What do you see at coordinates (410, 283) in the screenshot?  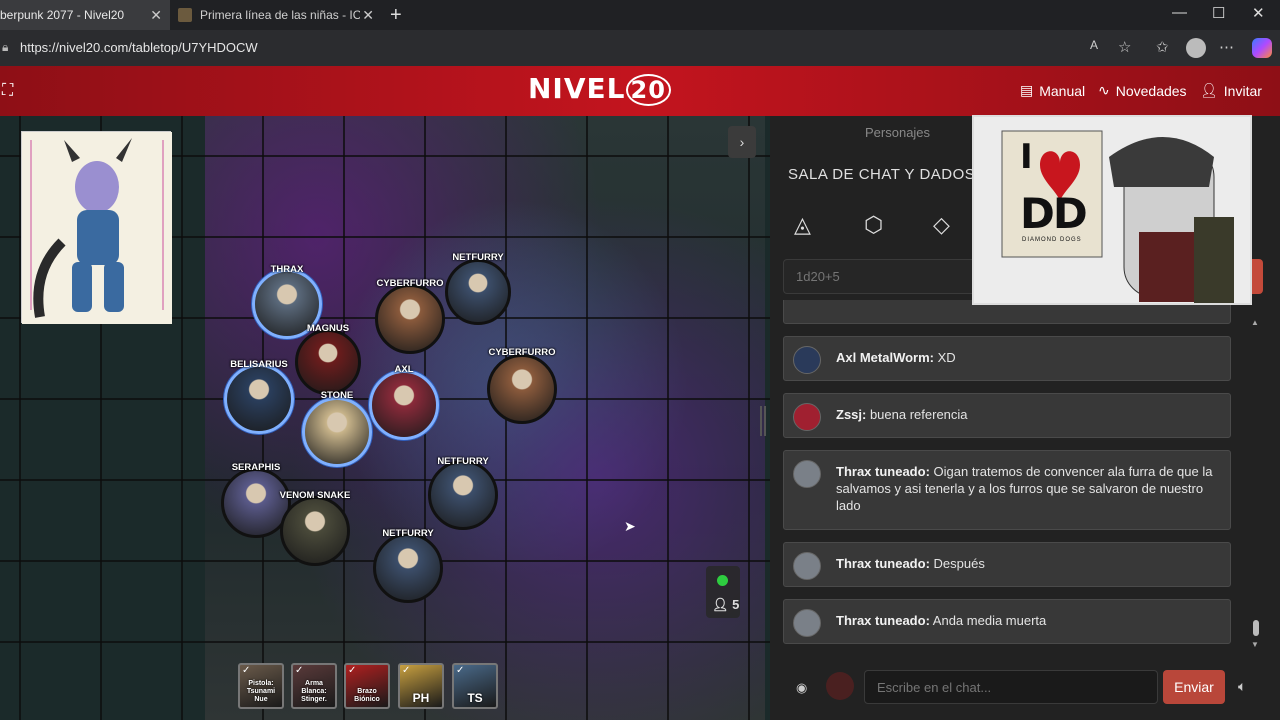 I see `token-name: CYBERFURRO` at bounding box center [410, 283].